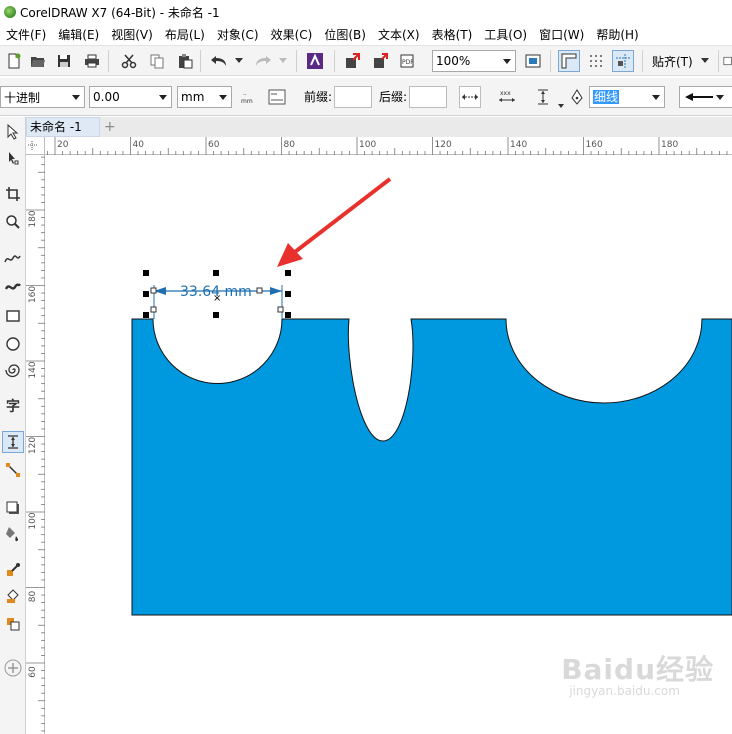 This screenshot has height=734, width=732. What do you see at coordinates (110, 127) in the screenshot?
I see `new-tab-button: +` at bounding box center [110, 127].